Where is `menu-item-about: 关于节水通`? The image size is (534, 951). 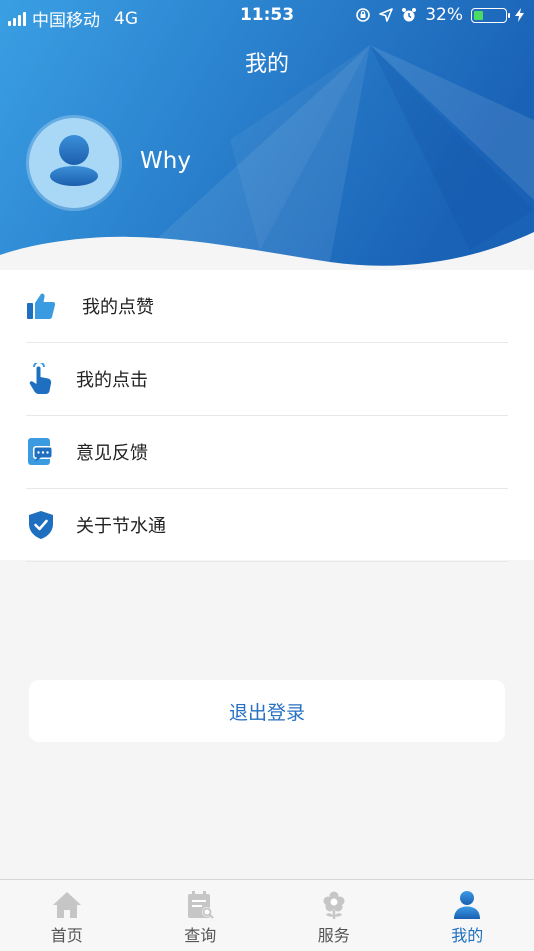 menu-item-about: 关于节水通 is located at coordinates (267, 525).